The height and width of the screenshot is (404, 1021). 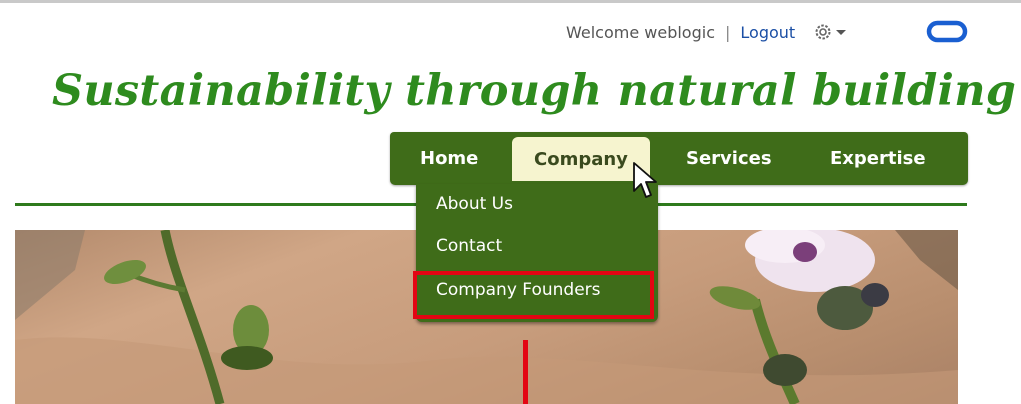 I want to click on user-bar: Welcome weblogic | Logout, so click(x=706, y=32).